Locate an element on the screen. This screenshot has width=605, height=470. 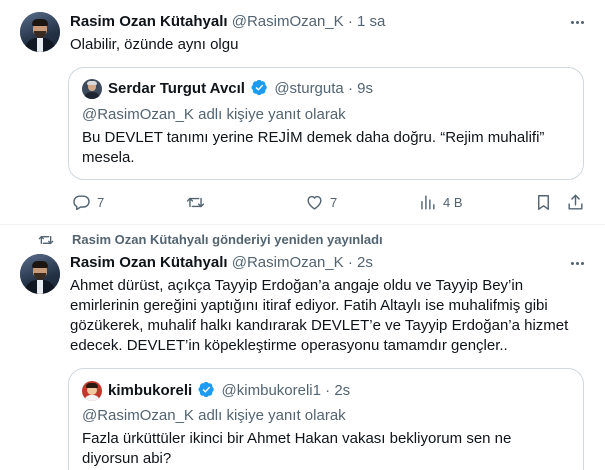
bookmark-button is located at coordinates (543, 202).